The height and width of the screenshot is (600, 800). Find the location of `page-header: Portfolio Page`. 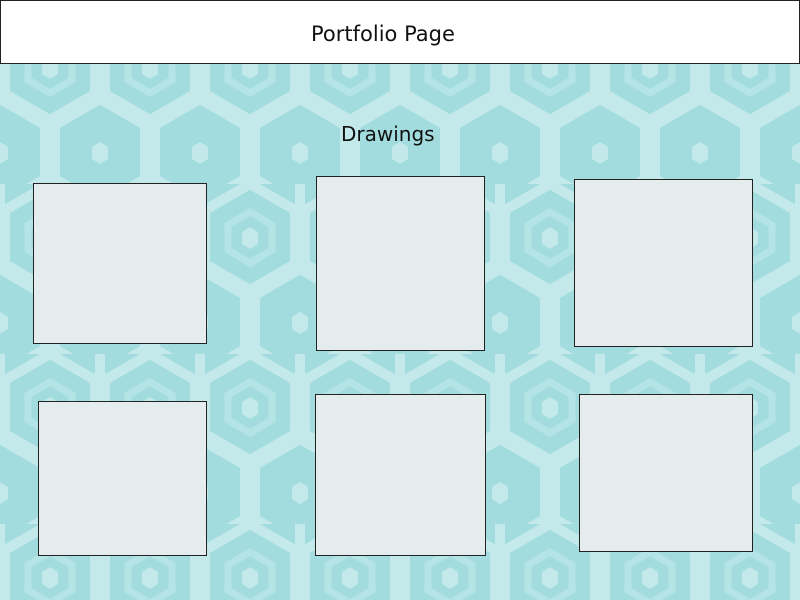

page-header: Portfolio Page is located at coordinates (400, 32).